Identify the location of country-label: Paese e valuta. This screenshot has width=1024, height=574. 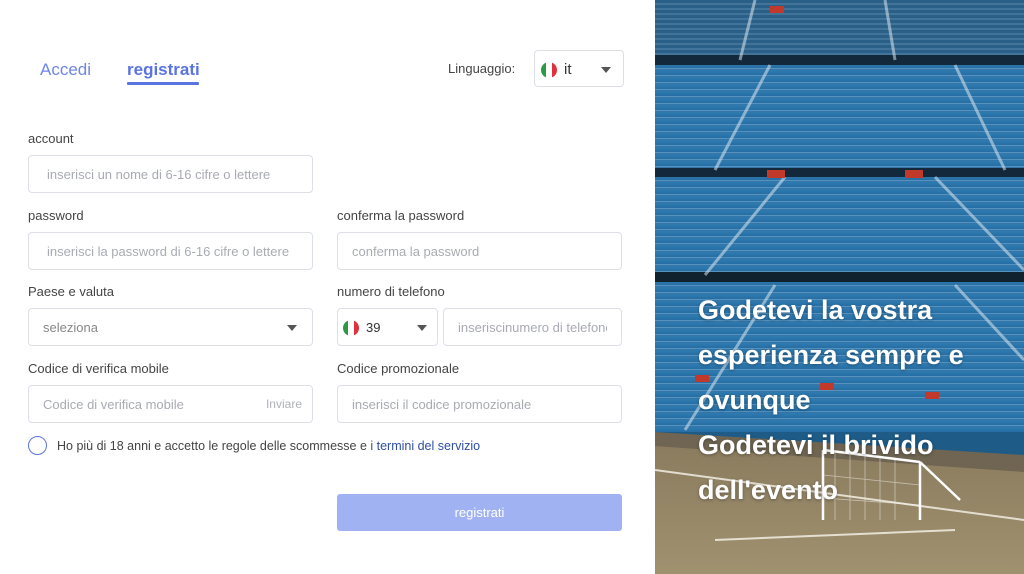
(71, 291).